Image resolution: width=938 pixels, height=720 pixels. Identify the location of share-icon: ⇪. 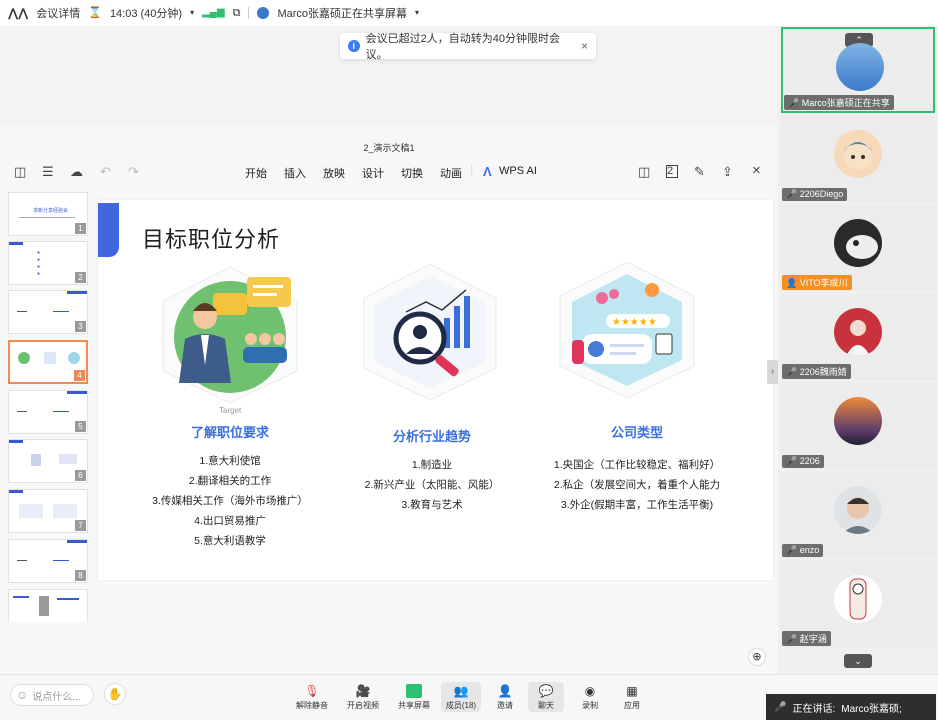
(727, 172).